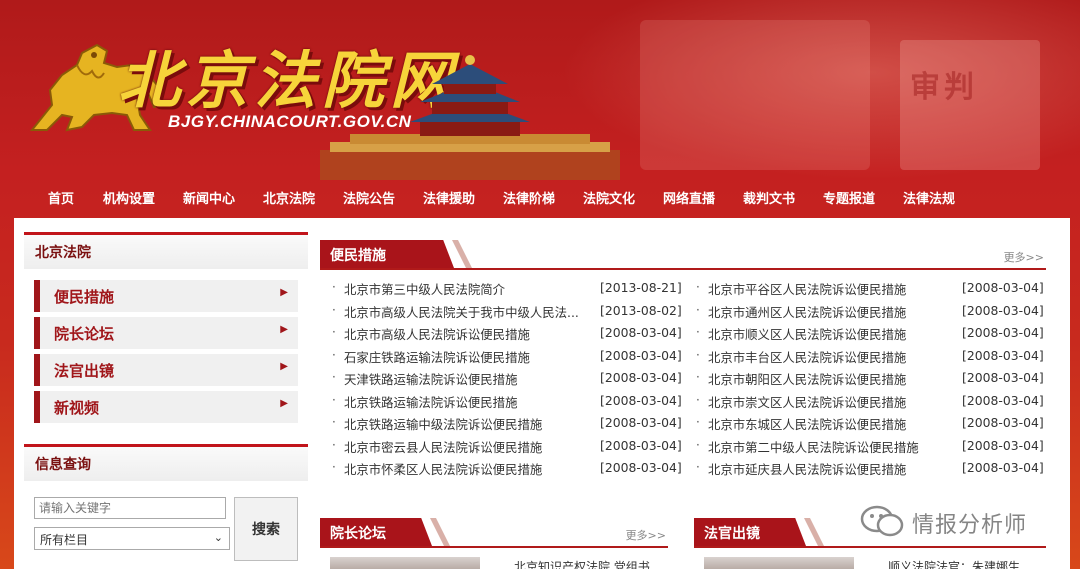  I want to click on sidebar-item-president-forum: 院长论坛 ▶, so click(166, 333).